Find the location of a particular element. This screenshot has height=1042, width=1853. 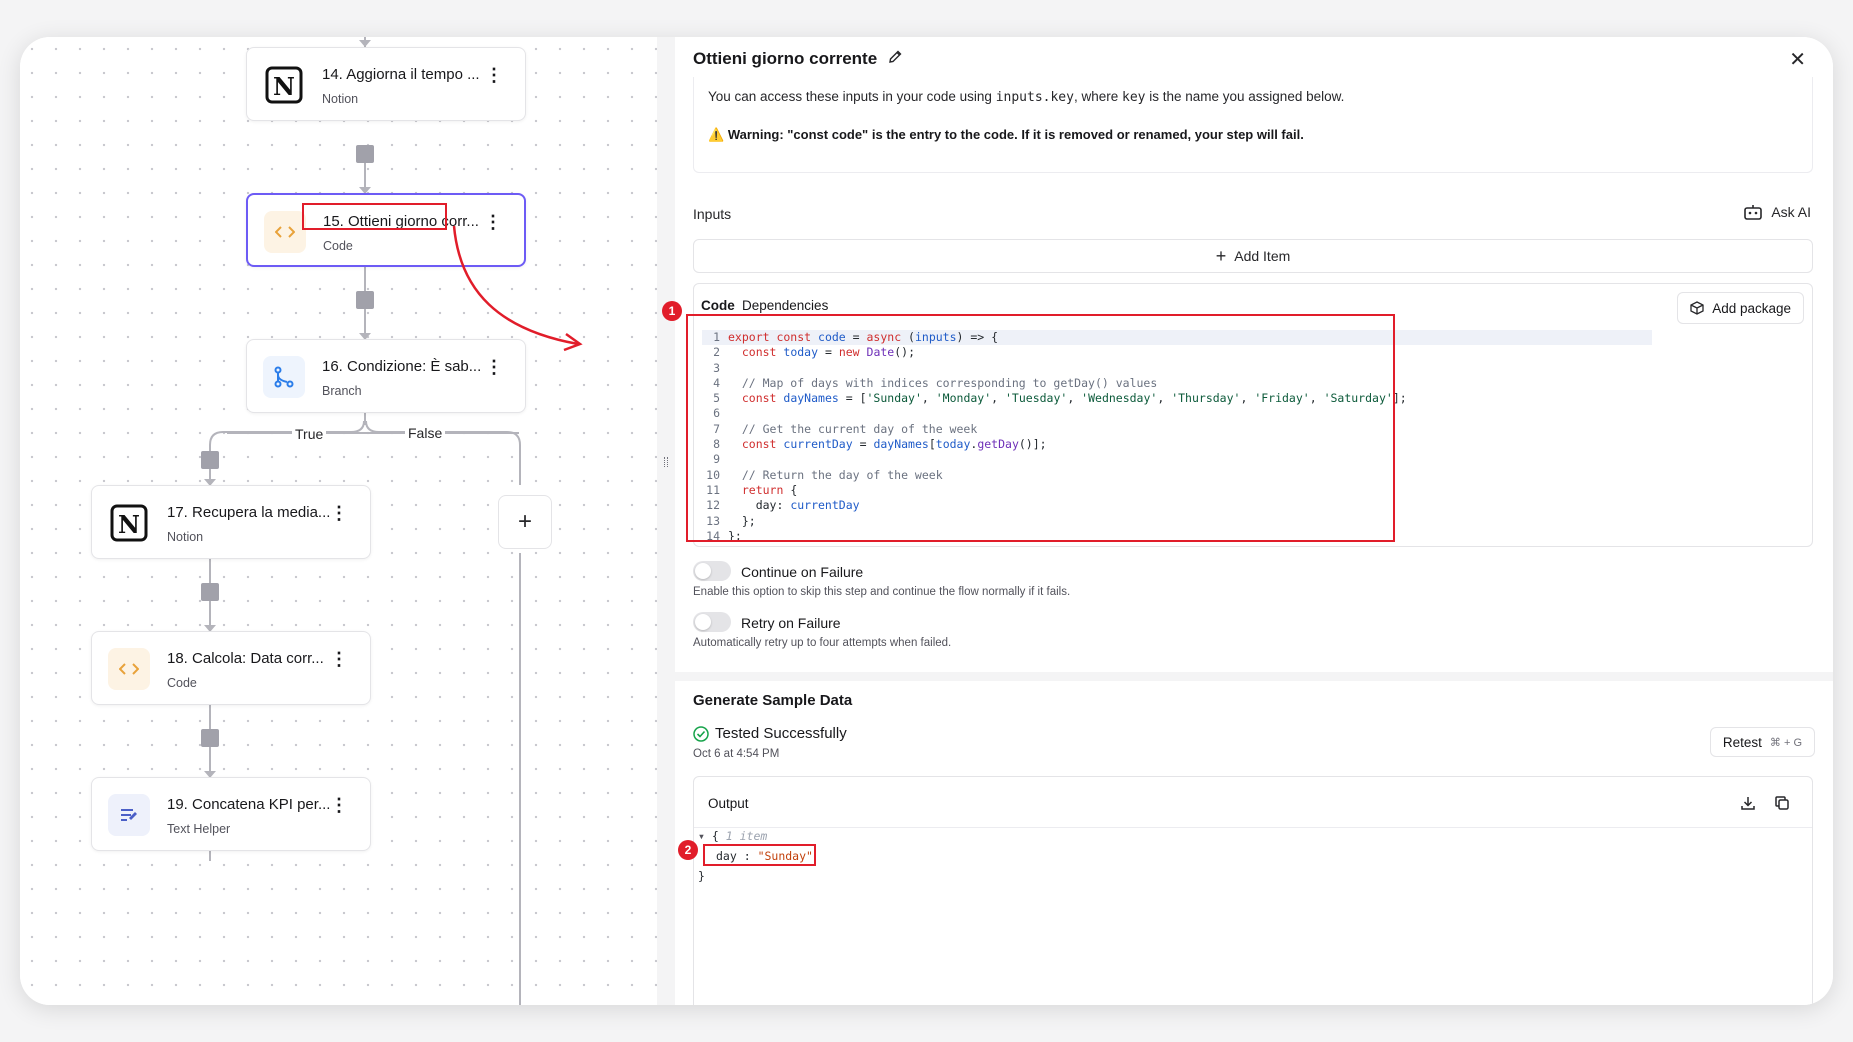

connector-arrow is located at coordinates (365, 43).